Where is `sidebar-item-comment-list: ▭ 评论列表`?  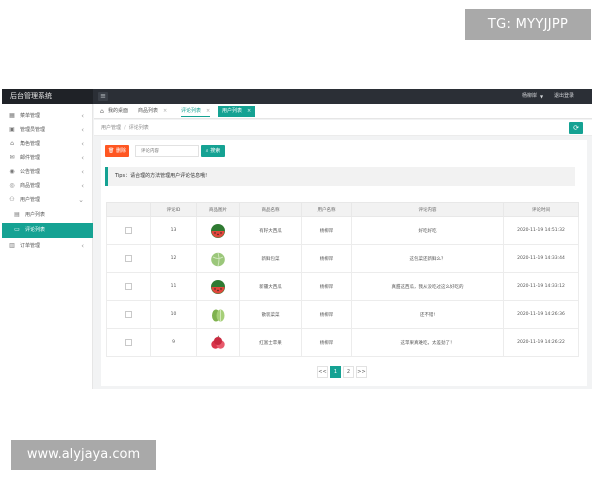
sidebar-item-comment-list: ▭ 评论列表 is located at coordinates (47, 230).